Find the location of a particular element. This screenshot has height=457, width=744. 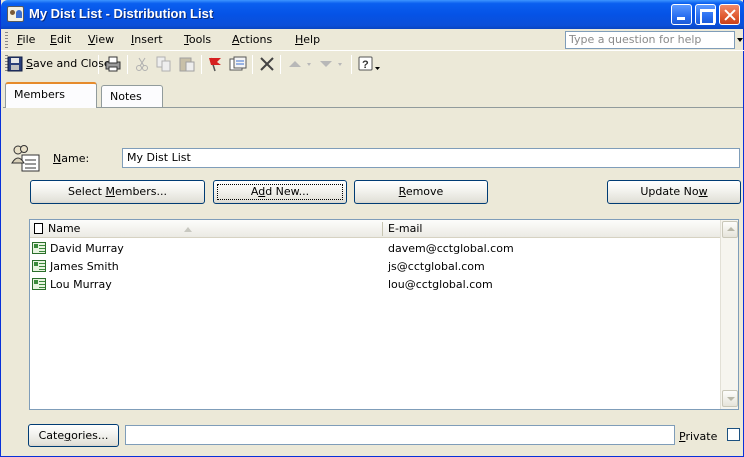

help-icon: ? is located at coordinates (370, 64).